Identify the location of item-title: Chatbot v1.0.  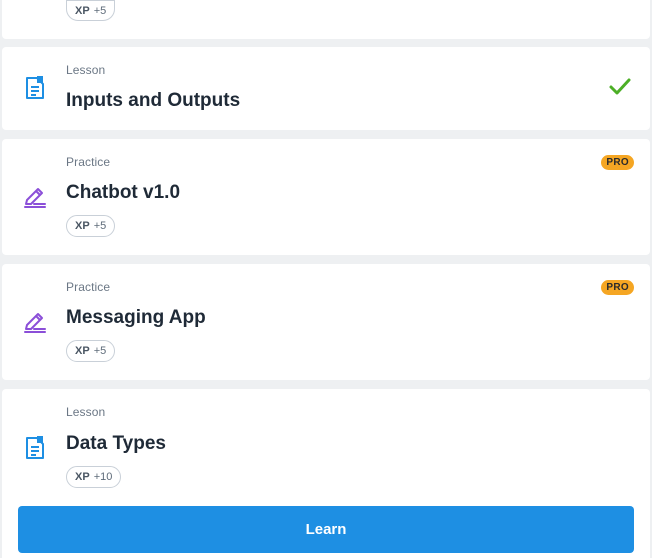
(123, 192).